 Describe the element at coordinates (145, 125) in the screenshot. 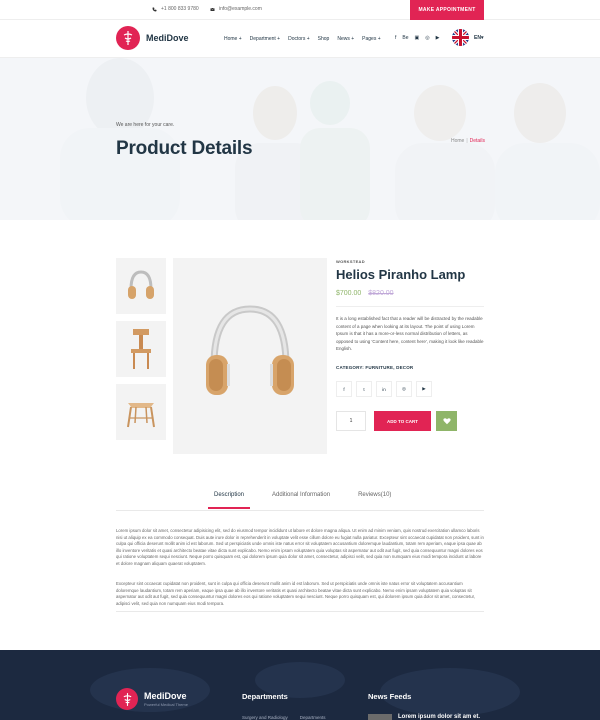

I see `hero-subtitle: We are here for your care.` at that location.